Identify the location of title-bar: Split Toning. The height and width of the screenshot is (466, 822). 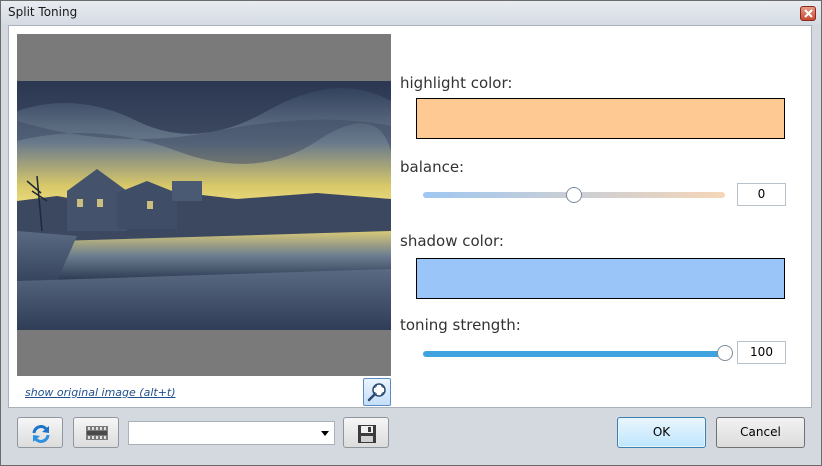
(411, 13).